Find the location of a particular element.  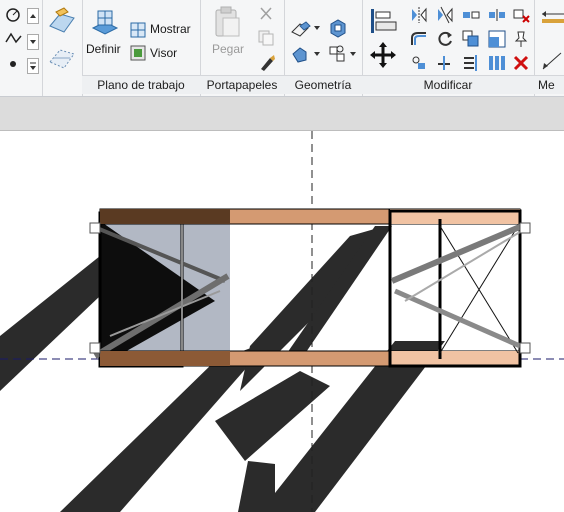

top-beam-dark is located at coordinates (165, 216).